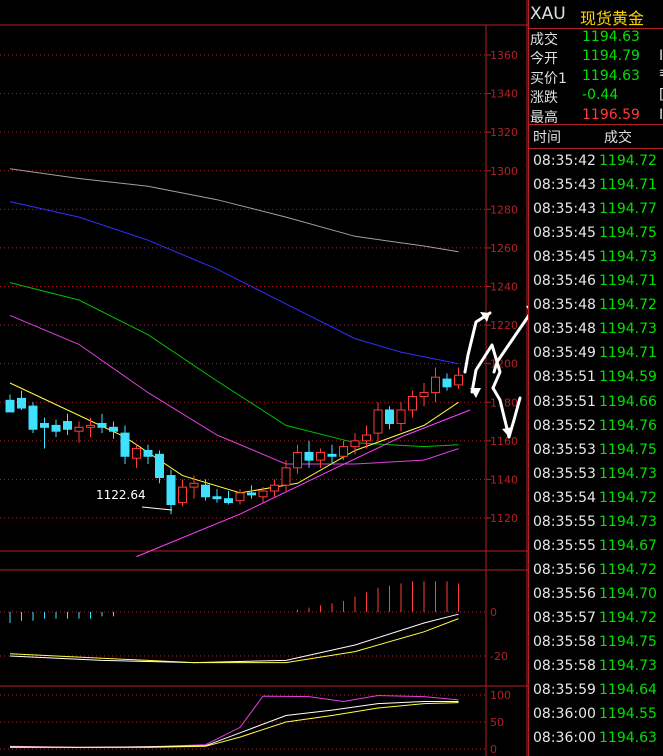  Describe the element at coordinates (628, 593) in the screenshot. I see `tick-price: 1194.70` at that location.